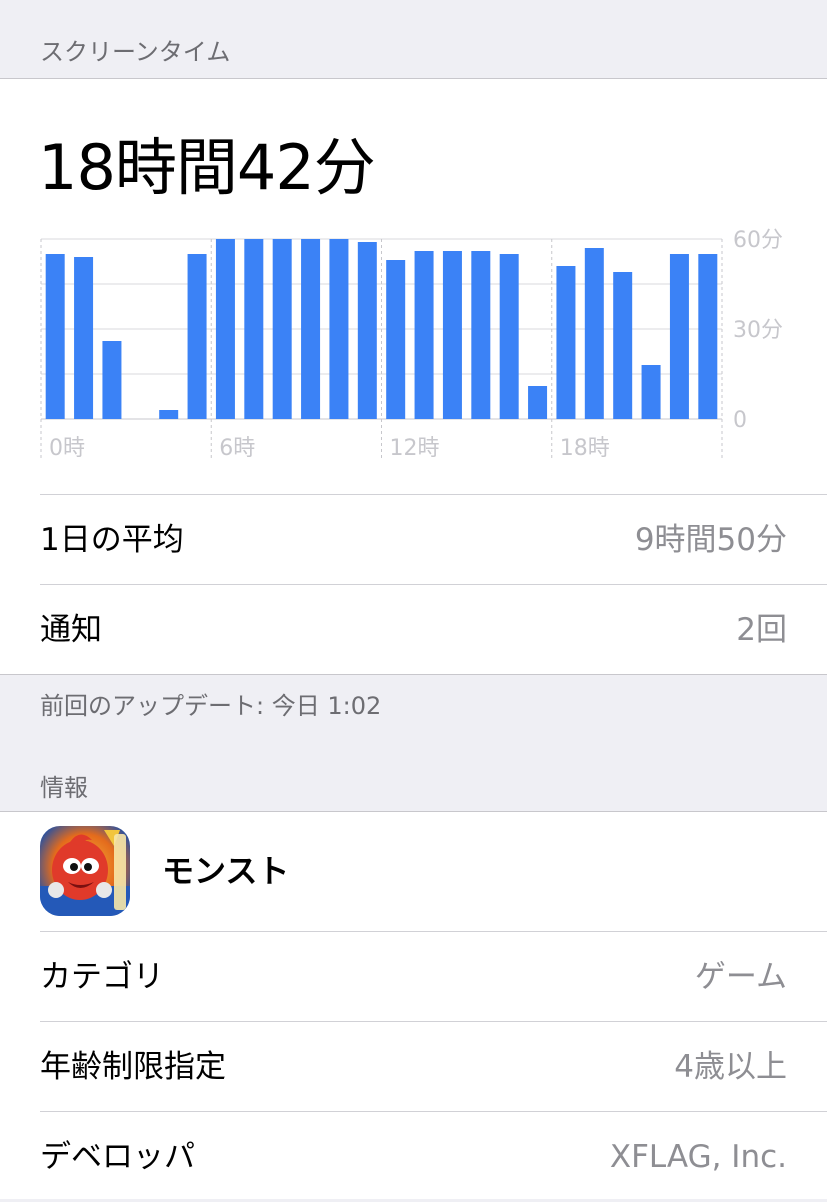 This screenshot has width=827, height=1202. I want to click on chart-x-tick-label: 0時, so click(67, 448).